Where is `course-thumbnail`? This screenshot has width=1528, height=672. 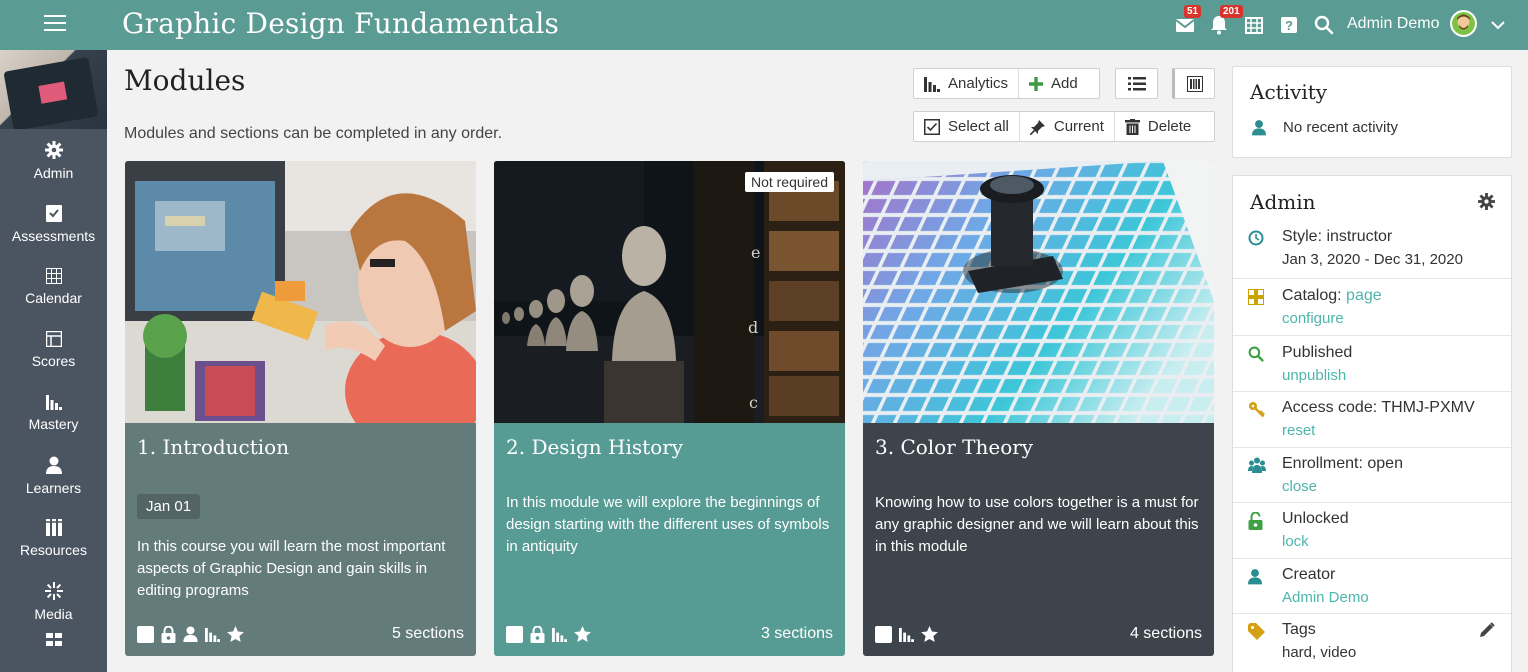 course-thumbnail is located at coordinates (53, 89).